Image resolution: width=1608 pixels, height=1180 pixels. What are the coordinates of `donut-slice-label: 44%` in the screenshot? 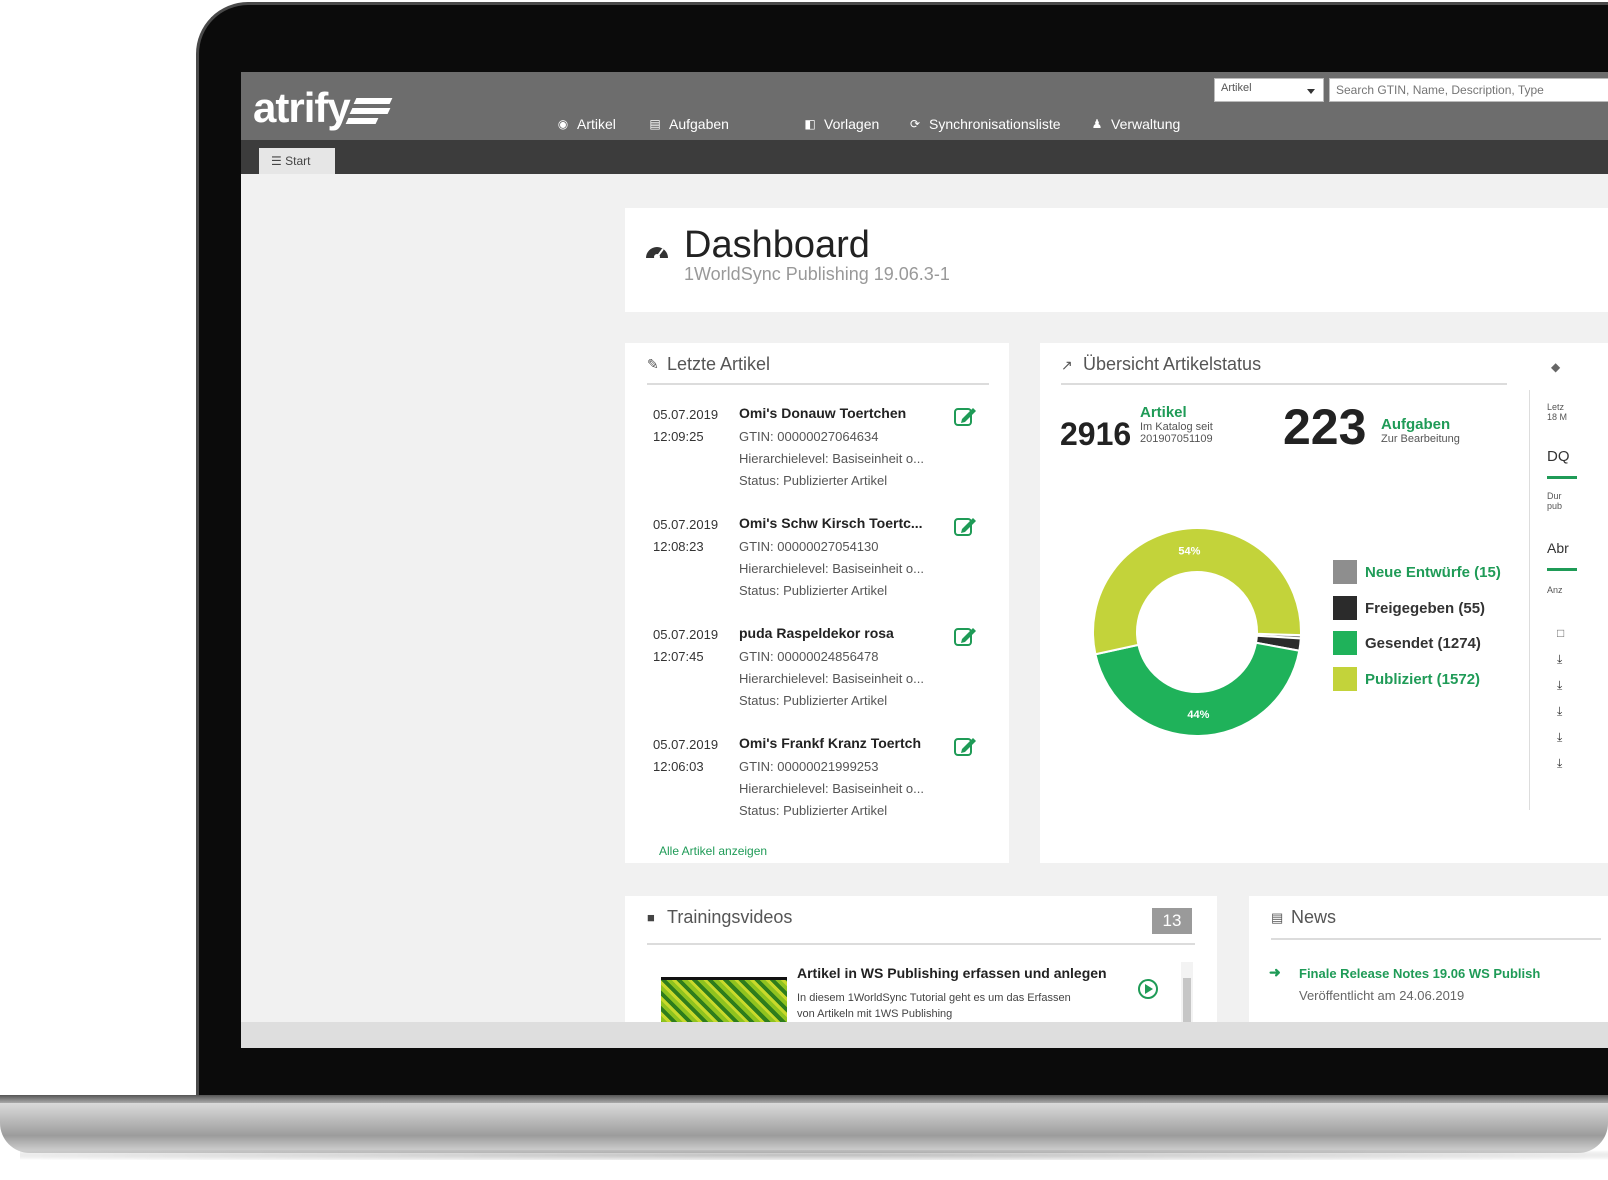 It's located at (1198, 715).